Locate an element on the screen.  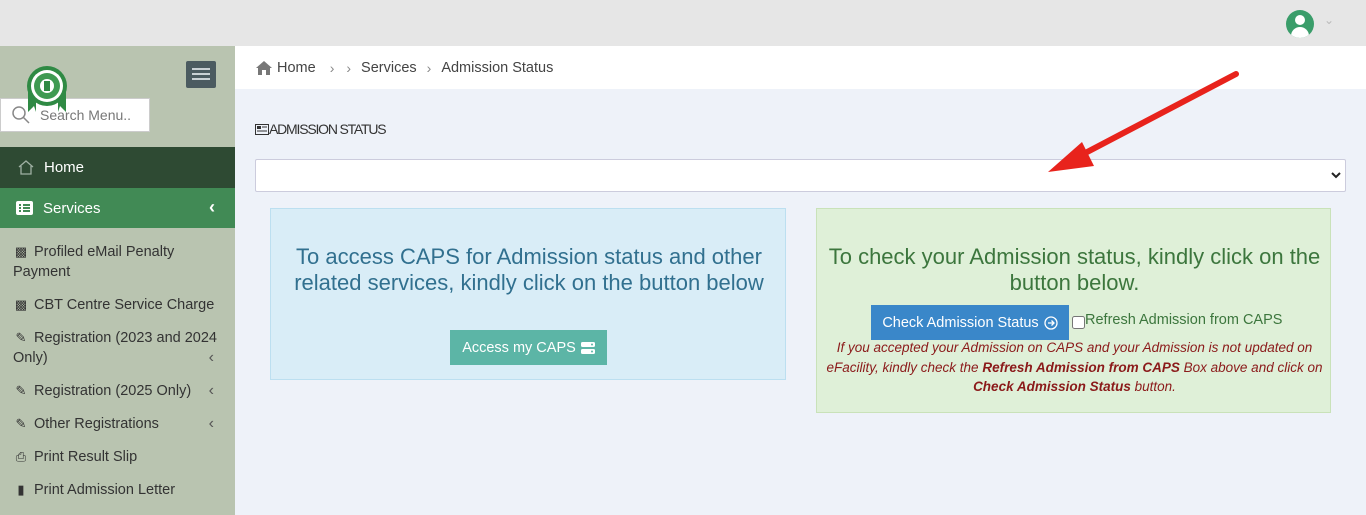
arrow-circle-right-icon is located at coordinates (1051, 322).